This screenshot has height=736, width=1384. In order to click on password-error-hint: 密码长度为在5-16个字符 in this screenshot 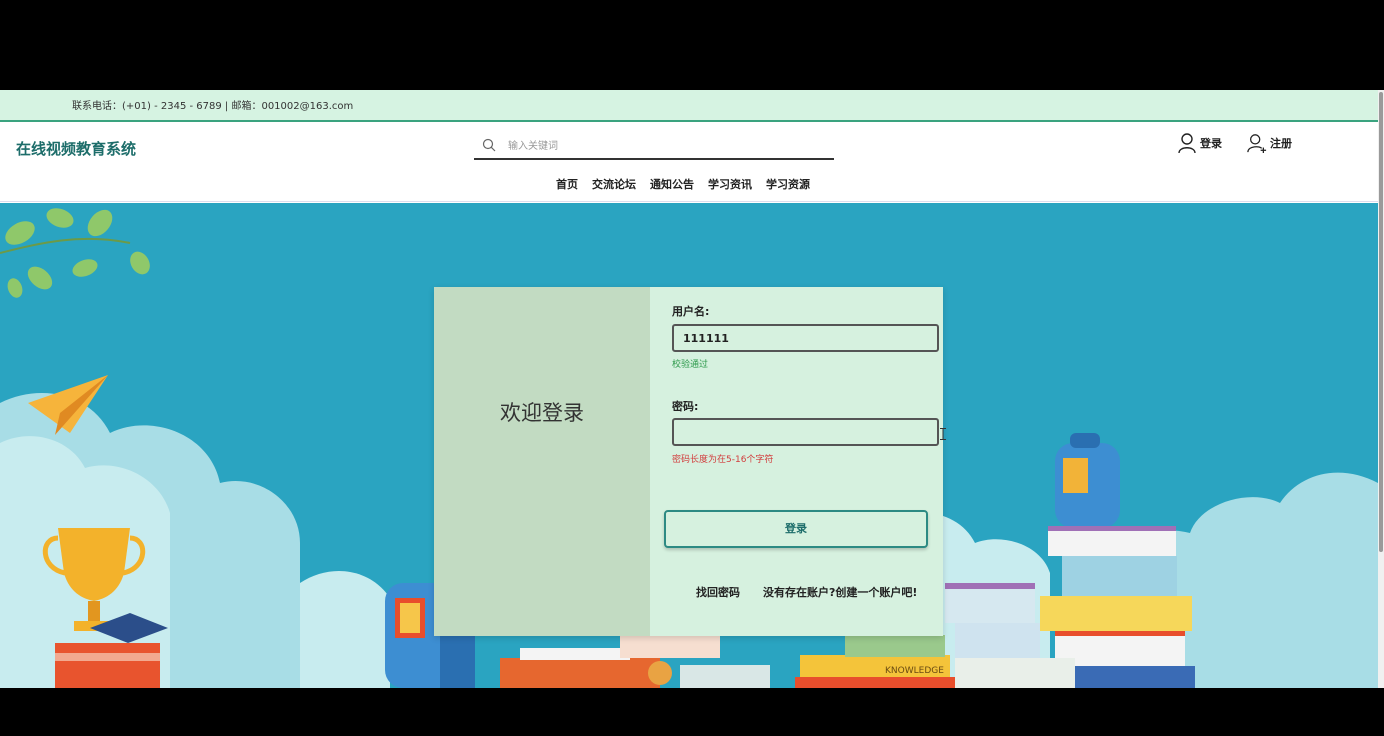, I will do `click(723, 460)`.